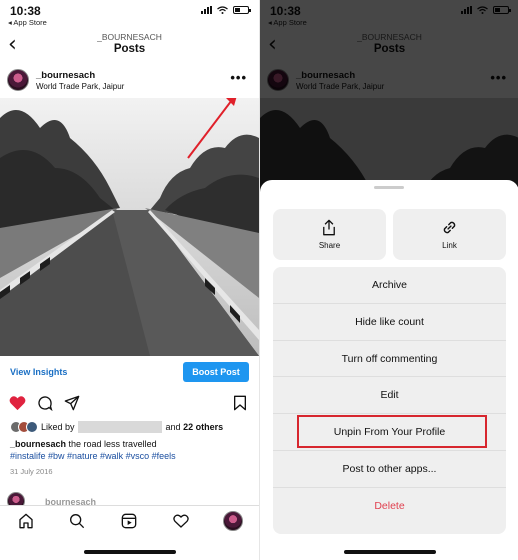 The height and width of the screenshot is (560, 518). What do you see at coordinates (45, 403) in the screenshot?
I see `comment-icon` at bounding box center [45, 403].